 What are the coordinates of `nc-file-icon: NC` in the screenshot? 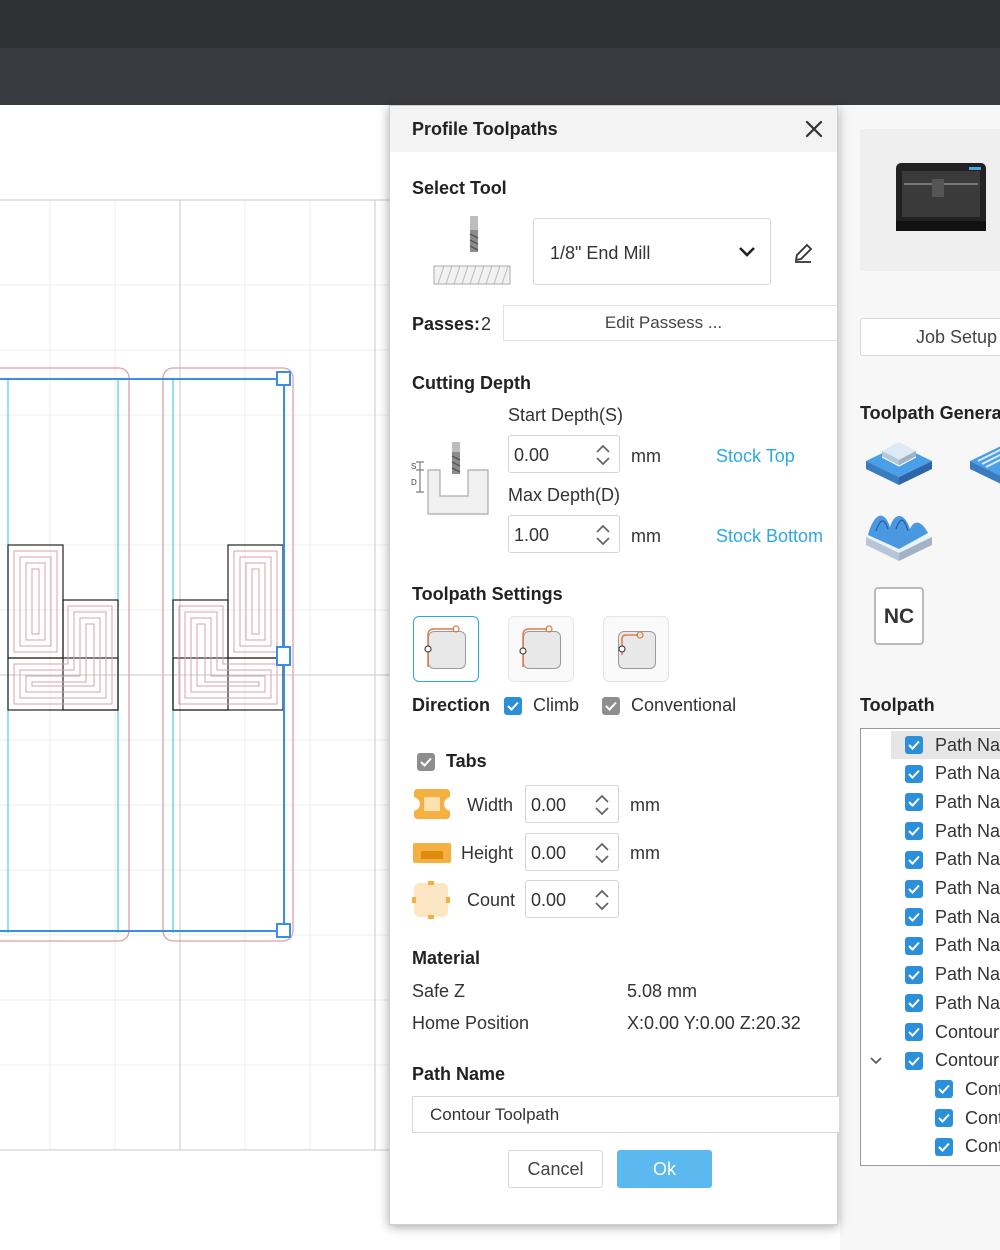 It's located at (899, 616).